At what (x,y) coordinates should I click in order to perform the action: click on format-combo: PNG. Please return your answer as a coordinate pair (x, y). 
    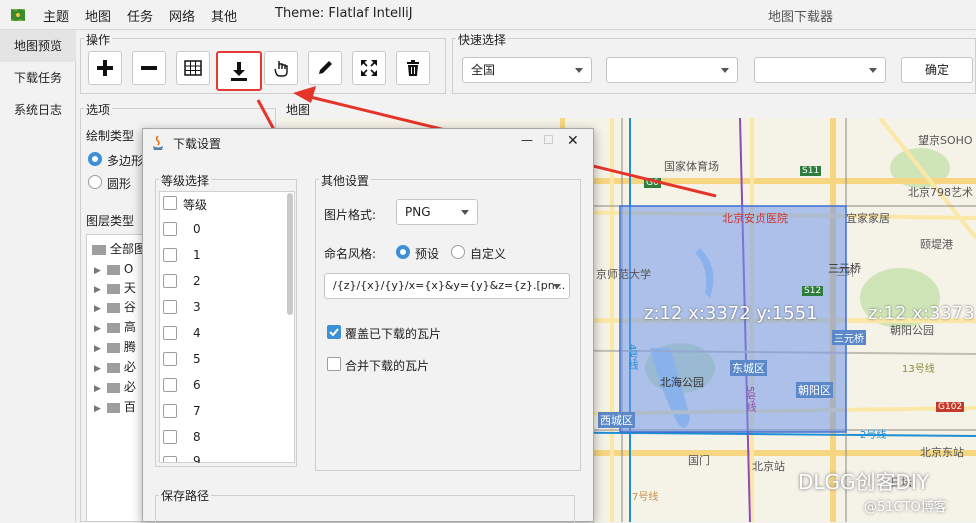
    Looking at the image, I should click on (437, 212).